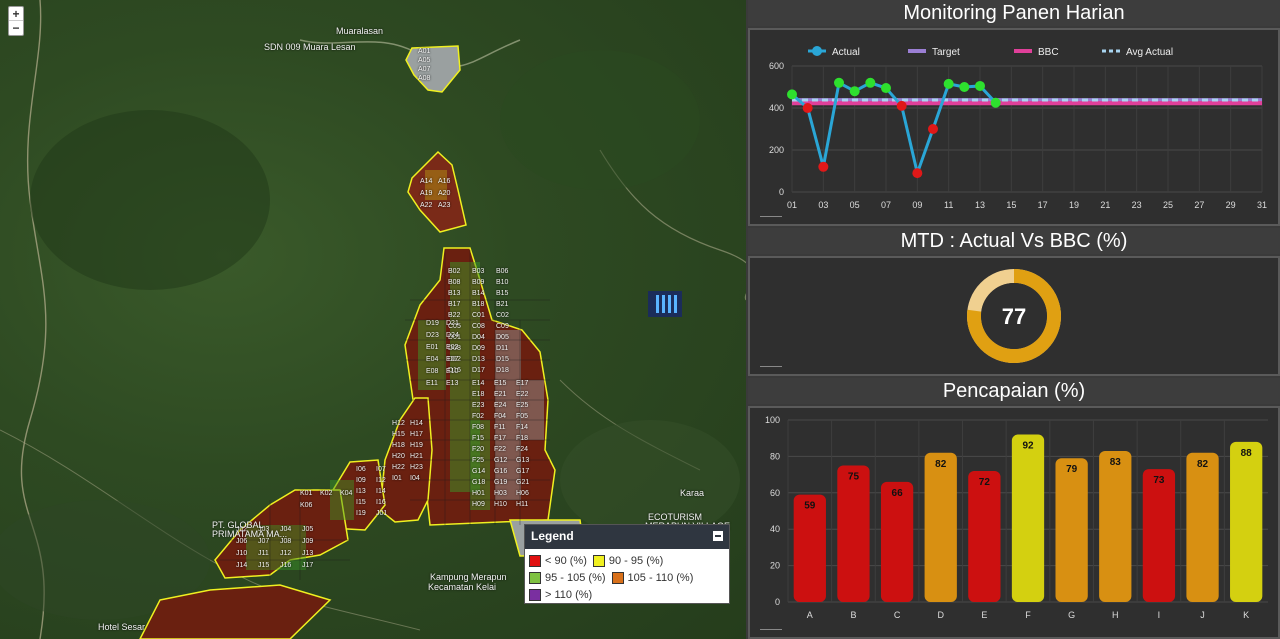 The height and width of the screenshot is (639, 1280). Describe the element at coordinates (502, 304) in the screenshot. I see `block-label: B21` at that location.